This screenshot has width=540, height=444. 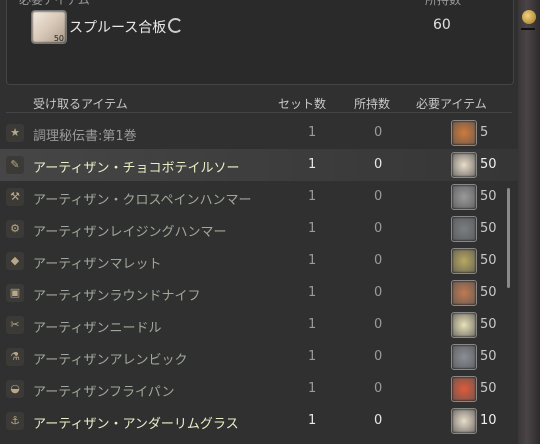 What do you see at coordinates (464, 197) in the screenshot?
I see `wrench-icon` at bounding box center [464, 197].